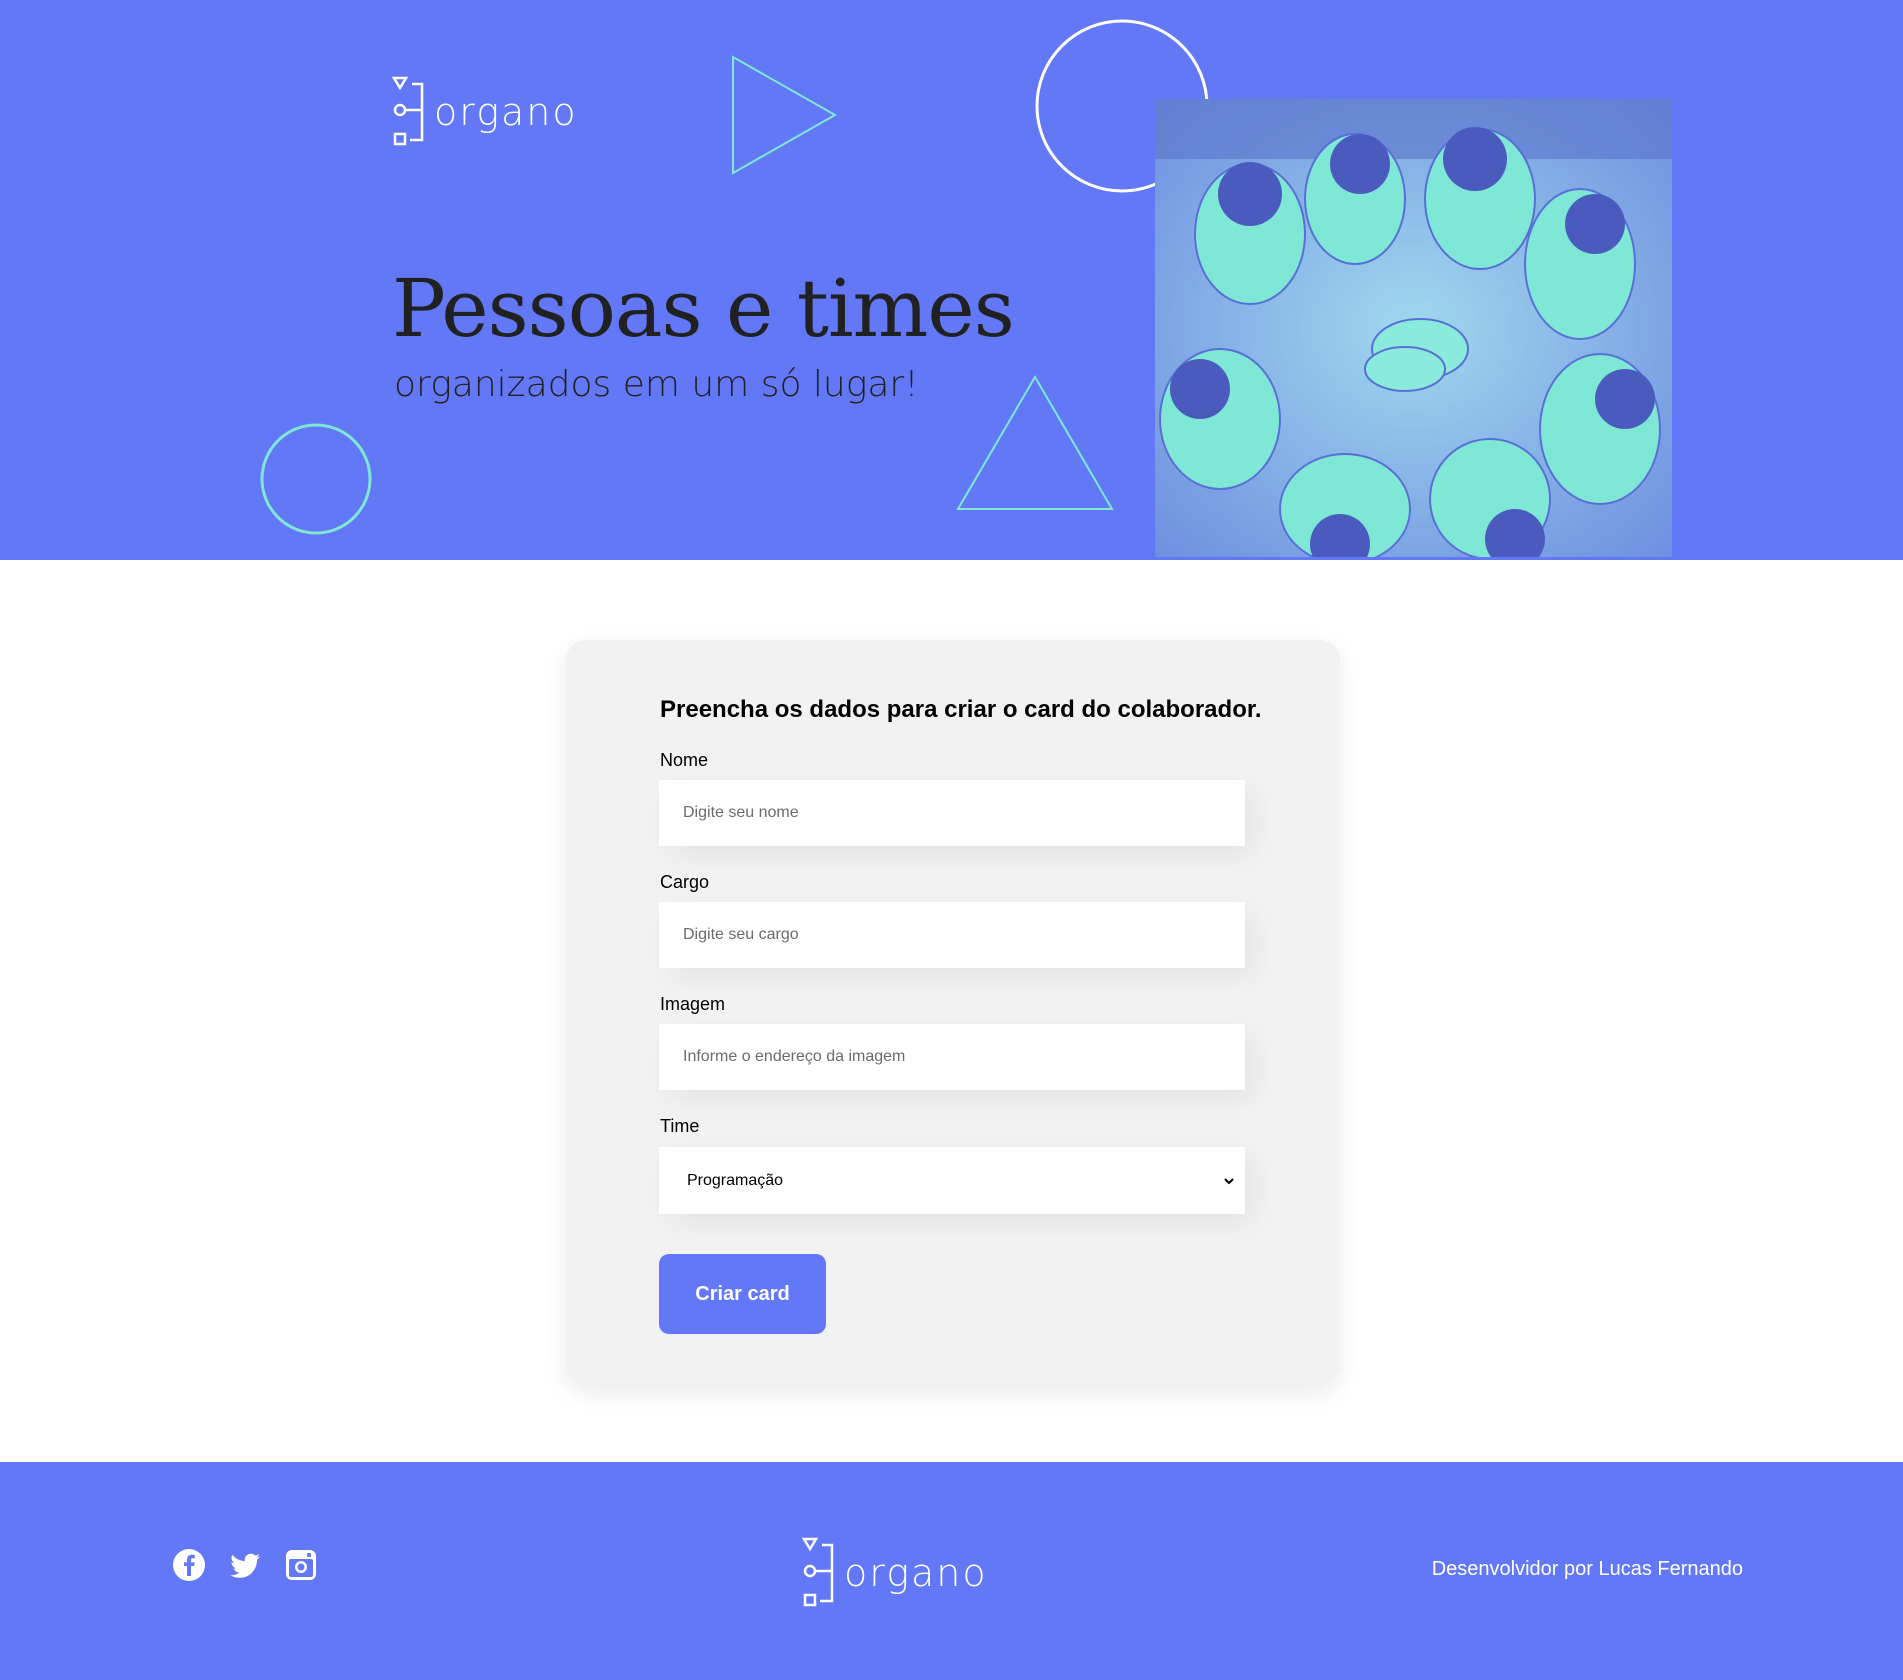 This screenshot has width=1903, height=1680. What do you see at coordinates (742, 1294) in the screenshot?
I see `create-card-button: Criar card` at bounding box center [742, 1294].